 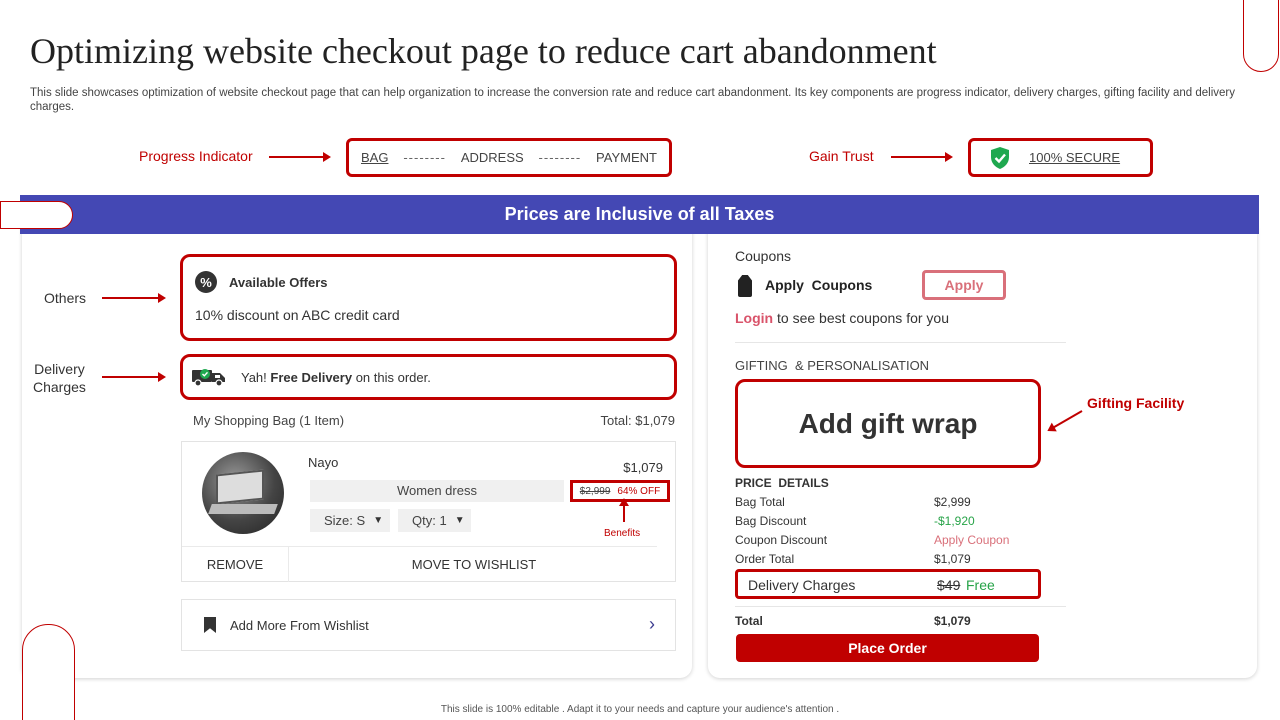 What do you see at coordinates (1000, 157) in the screenshot?
I see `shield-check-icon` at bounding box center [1000, 157].